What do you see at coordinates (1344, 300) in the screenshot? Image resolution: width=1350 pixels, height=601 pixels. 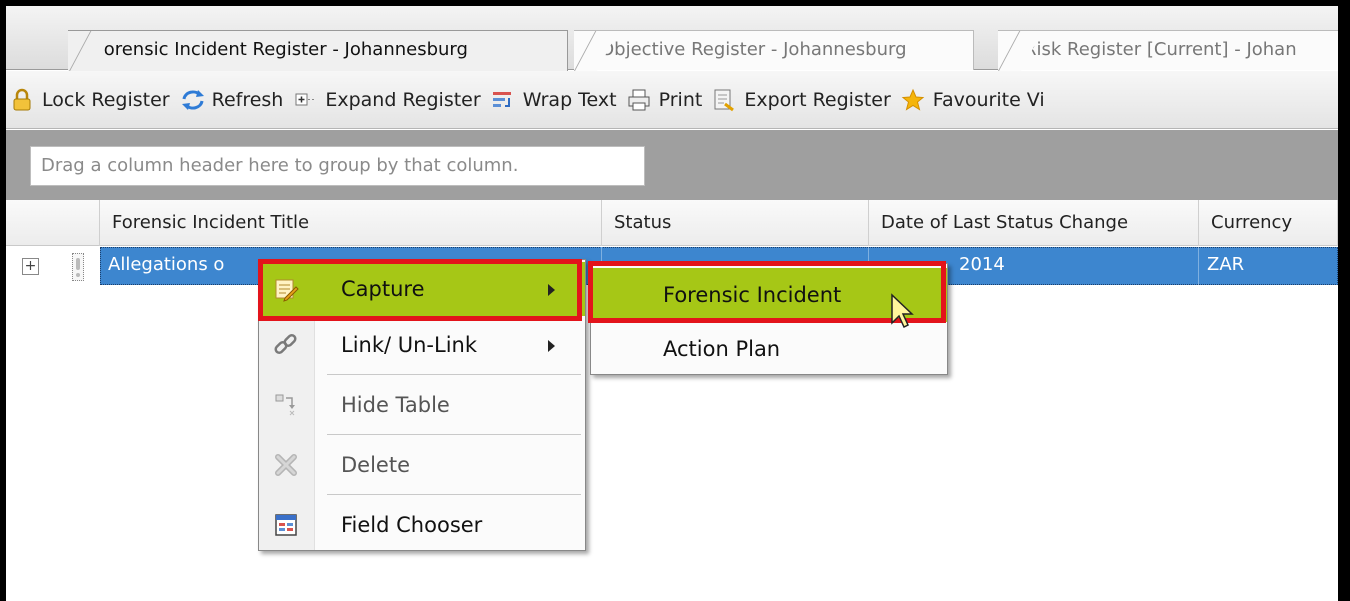 I see `frame-border-right` at bounding box center [1344, 300].